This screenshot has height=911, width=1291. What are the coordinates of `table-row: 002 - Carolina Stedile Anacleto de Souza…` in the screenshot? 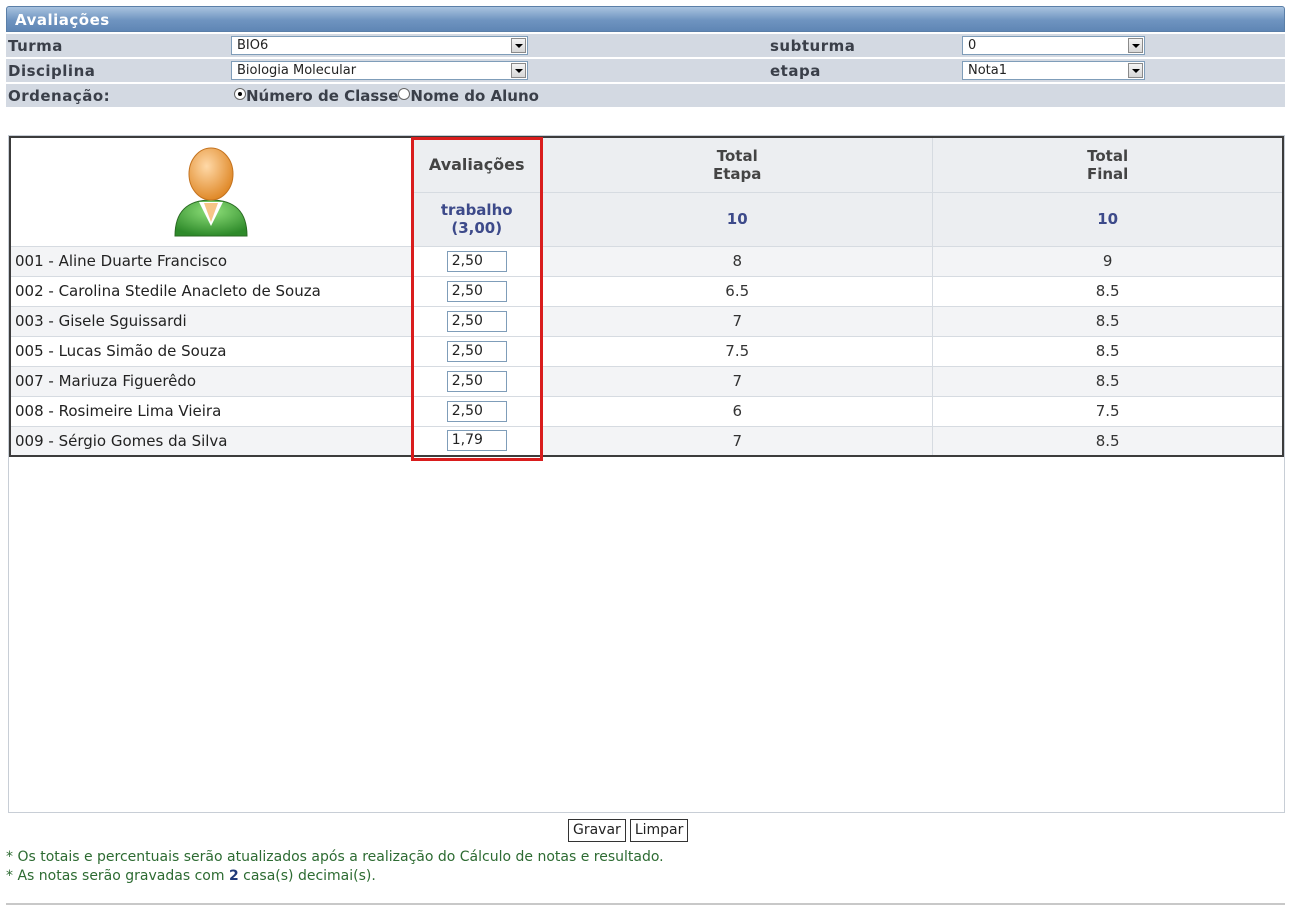 It's located at (646, 291).